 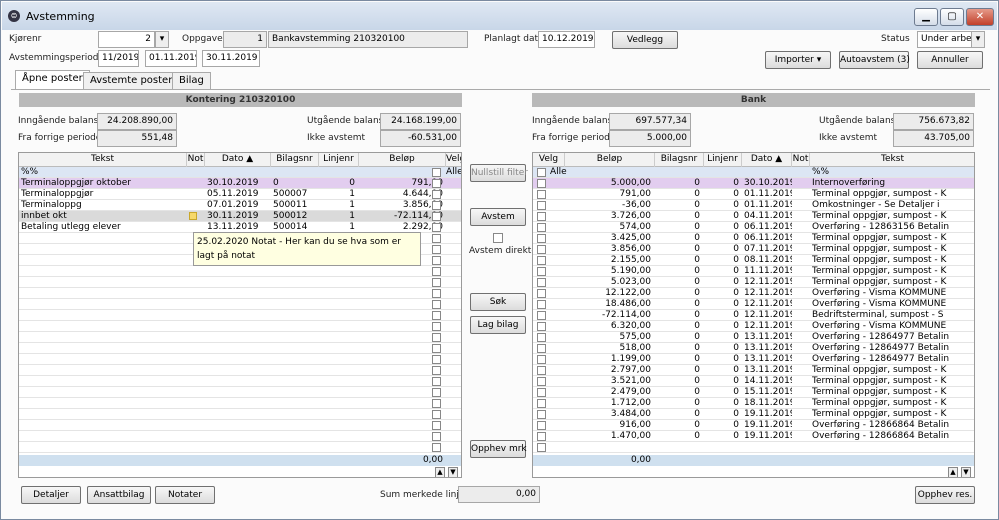 What do you see at coordinates (52, 80) in the screenshot?
I see `tab-apne-poster: Åpne poster` at bounding box center [52, 80].